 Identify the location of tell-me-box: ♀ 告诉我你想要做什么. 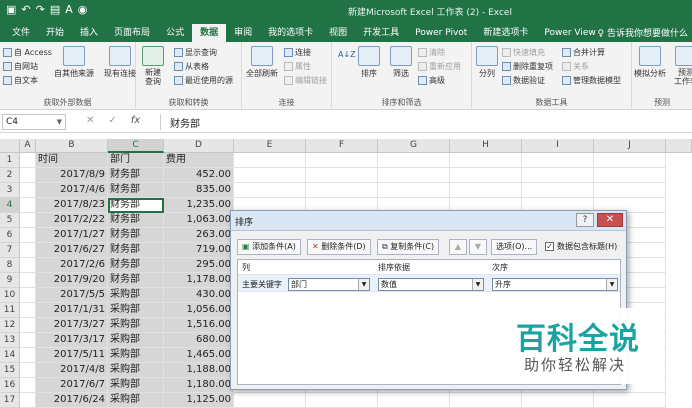
(643, 32).